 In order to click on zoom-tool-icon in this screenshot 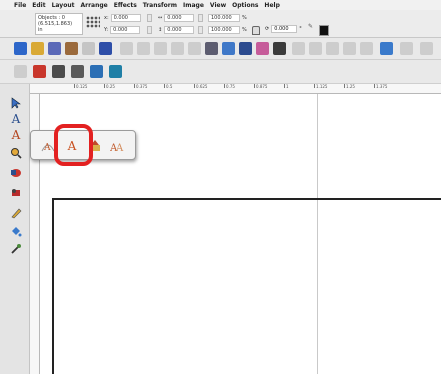, I will do `click(16, 152)`.